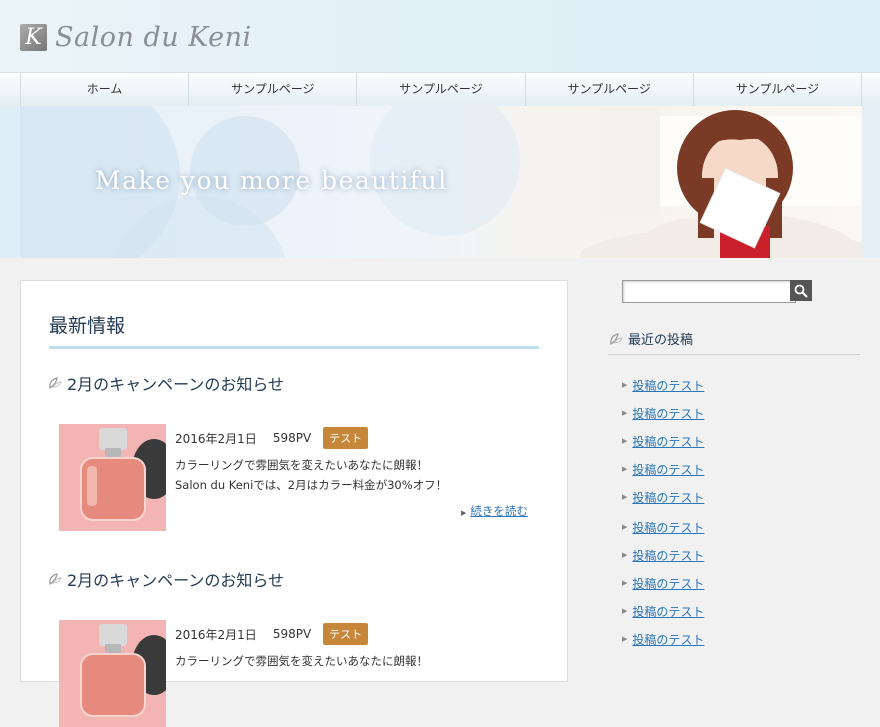  What do you see at coordinates (311, 485) in the screenshot?
I see `excerpt-line: Salon du Keniでは、2月はカラー料金が30%オフ！` at bounding box center [311, 485].